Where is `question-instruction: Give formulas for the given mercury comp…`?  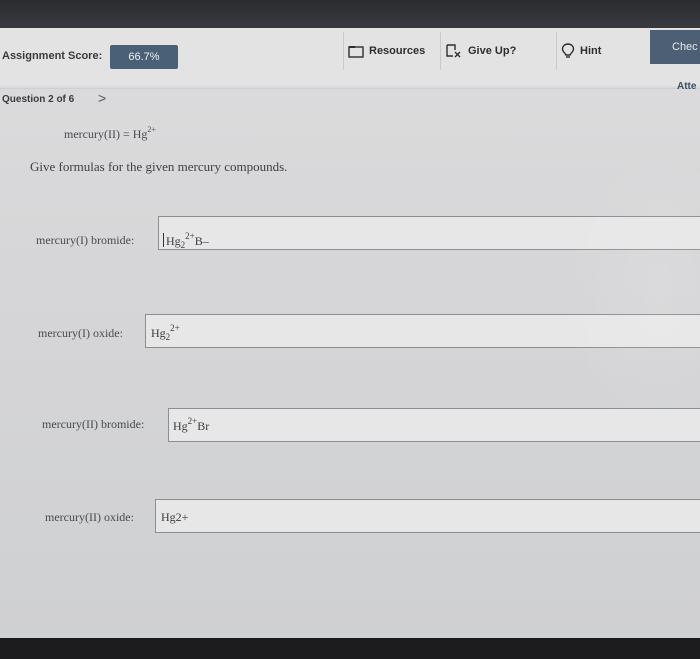 question-instruction: Give formulas for the given mercury comp… is located at coordinates (159, 166).